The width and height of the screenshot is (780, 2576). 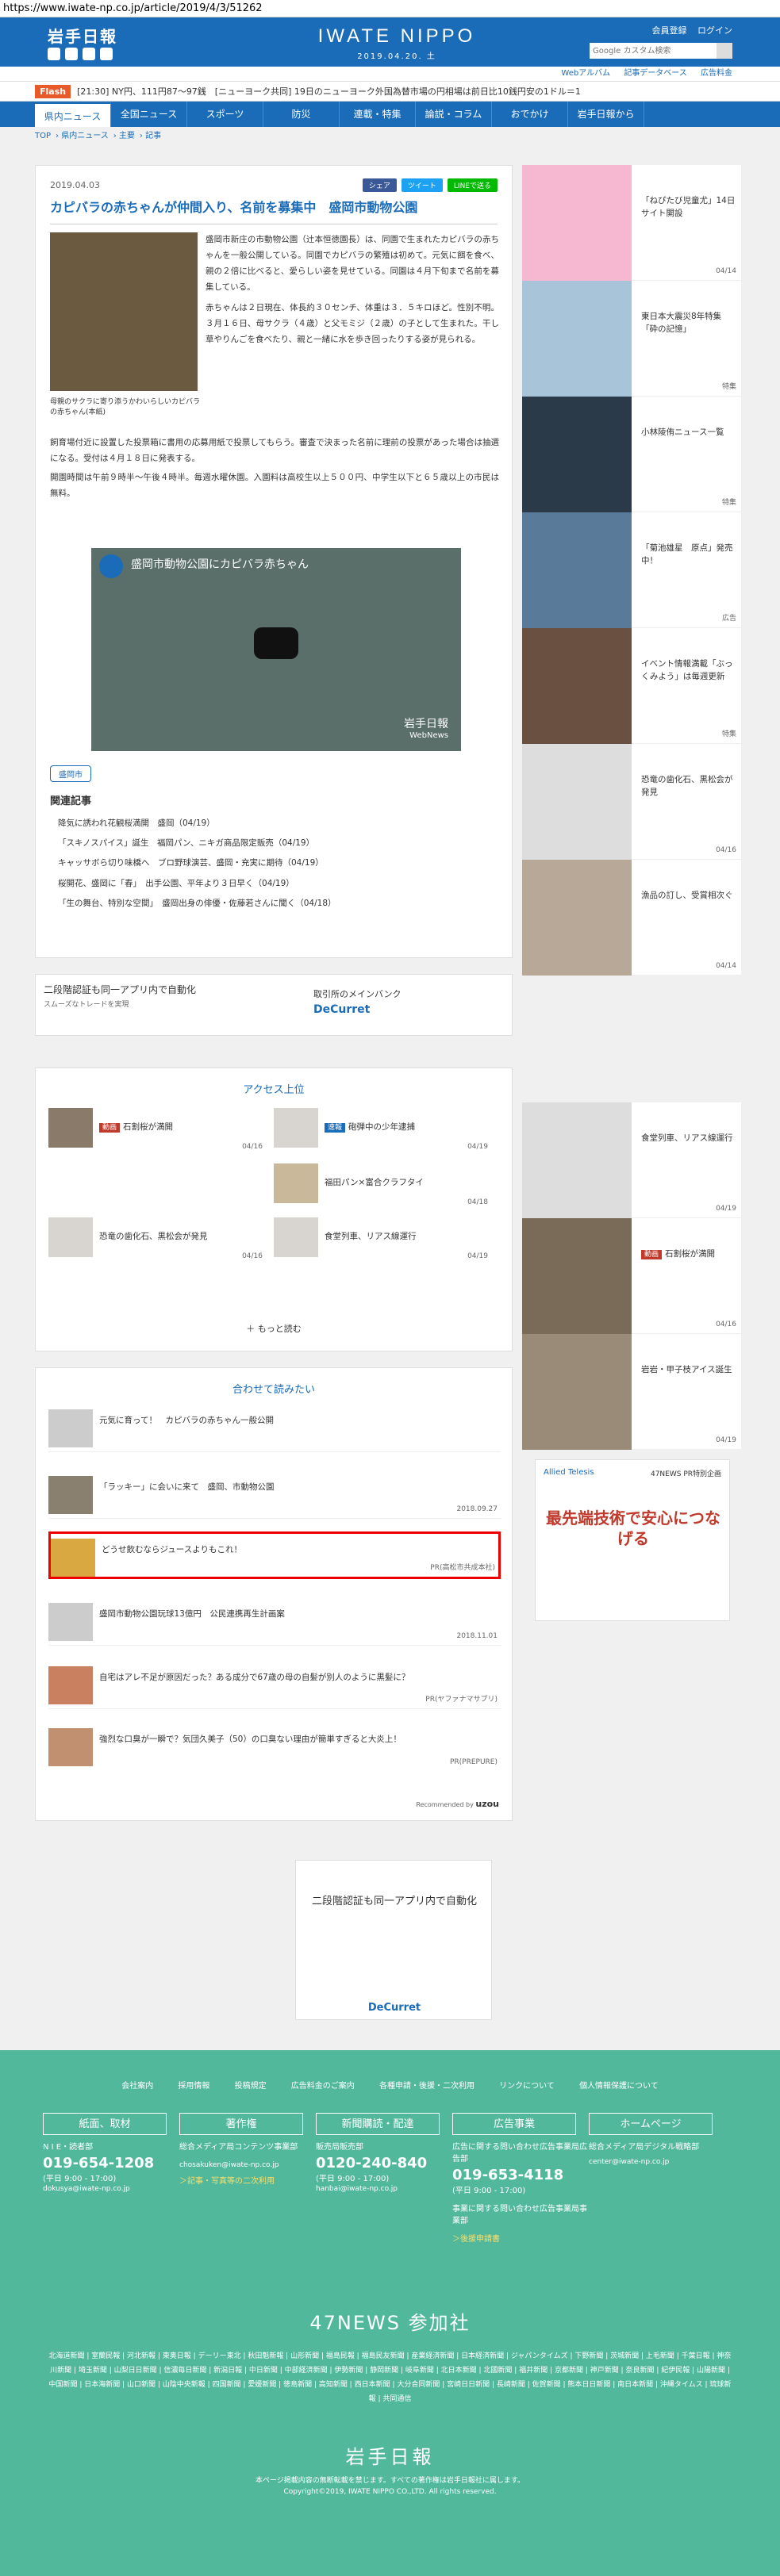 What do you see at coordinates (71, 54) in the screenshot?
I see `facebook-icon` at bounding box center [71, 54].